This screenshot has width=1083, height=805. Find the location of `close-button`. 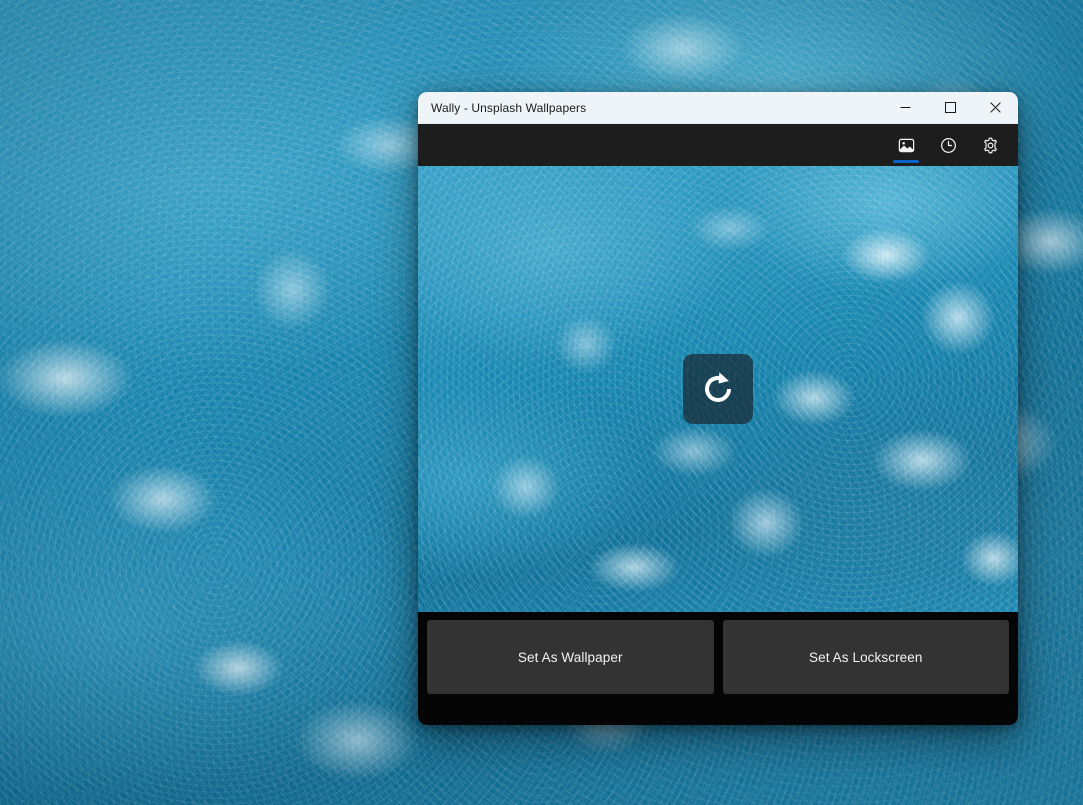

close-button is located at coordinates (995, 107).